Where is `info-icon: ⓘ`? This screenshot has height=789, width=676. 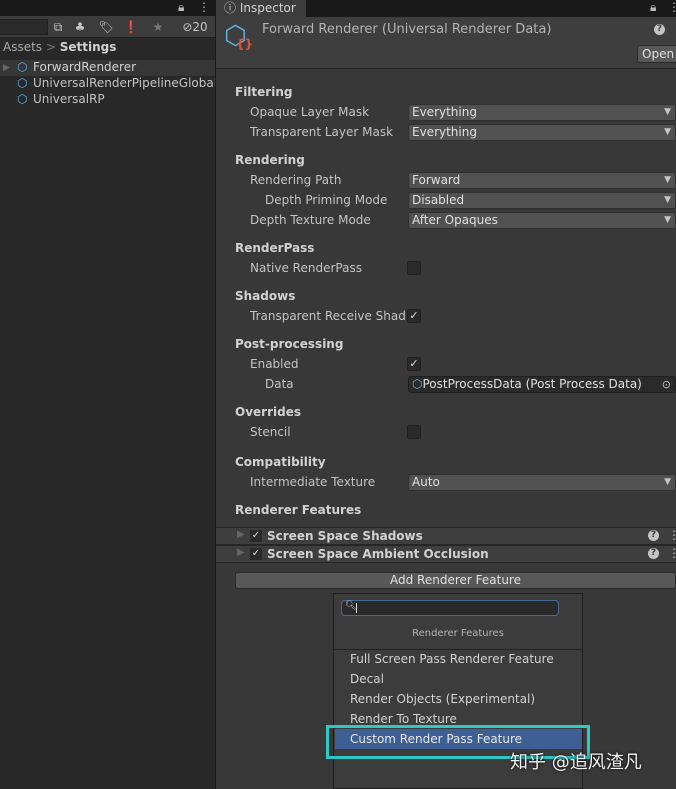 info-icon: ⓘ is located at coordinates (232, 8).